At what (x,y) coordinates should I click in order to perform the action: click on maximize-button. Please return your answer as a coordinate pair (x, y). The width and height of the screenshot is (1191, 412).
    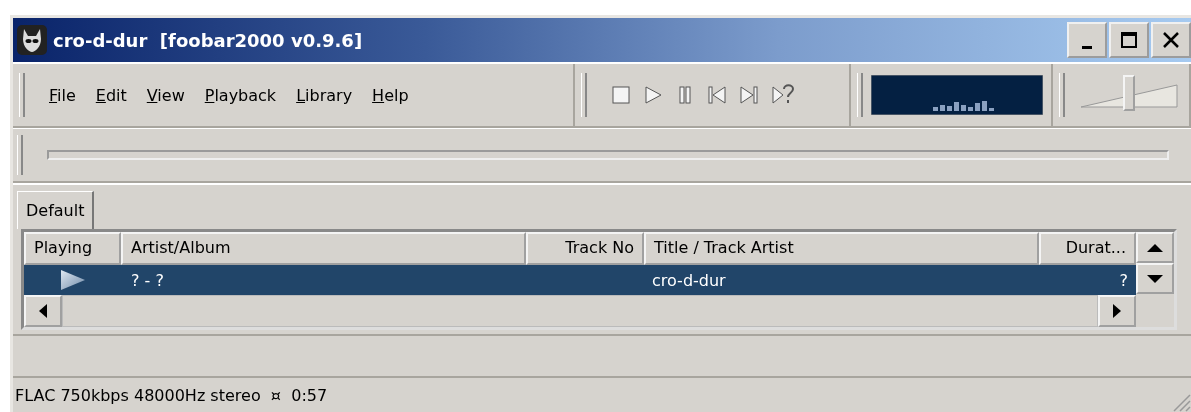
    Looking at the image, I should click on (1129, 40).